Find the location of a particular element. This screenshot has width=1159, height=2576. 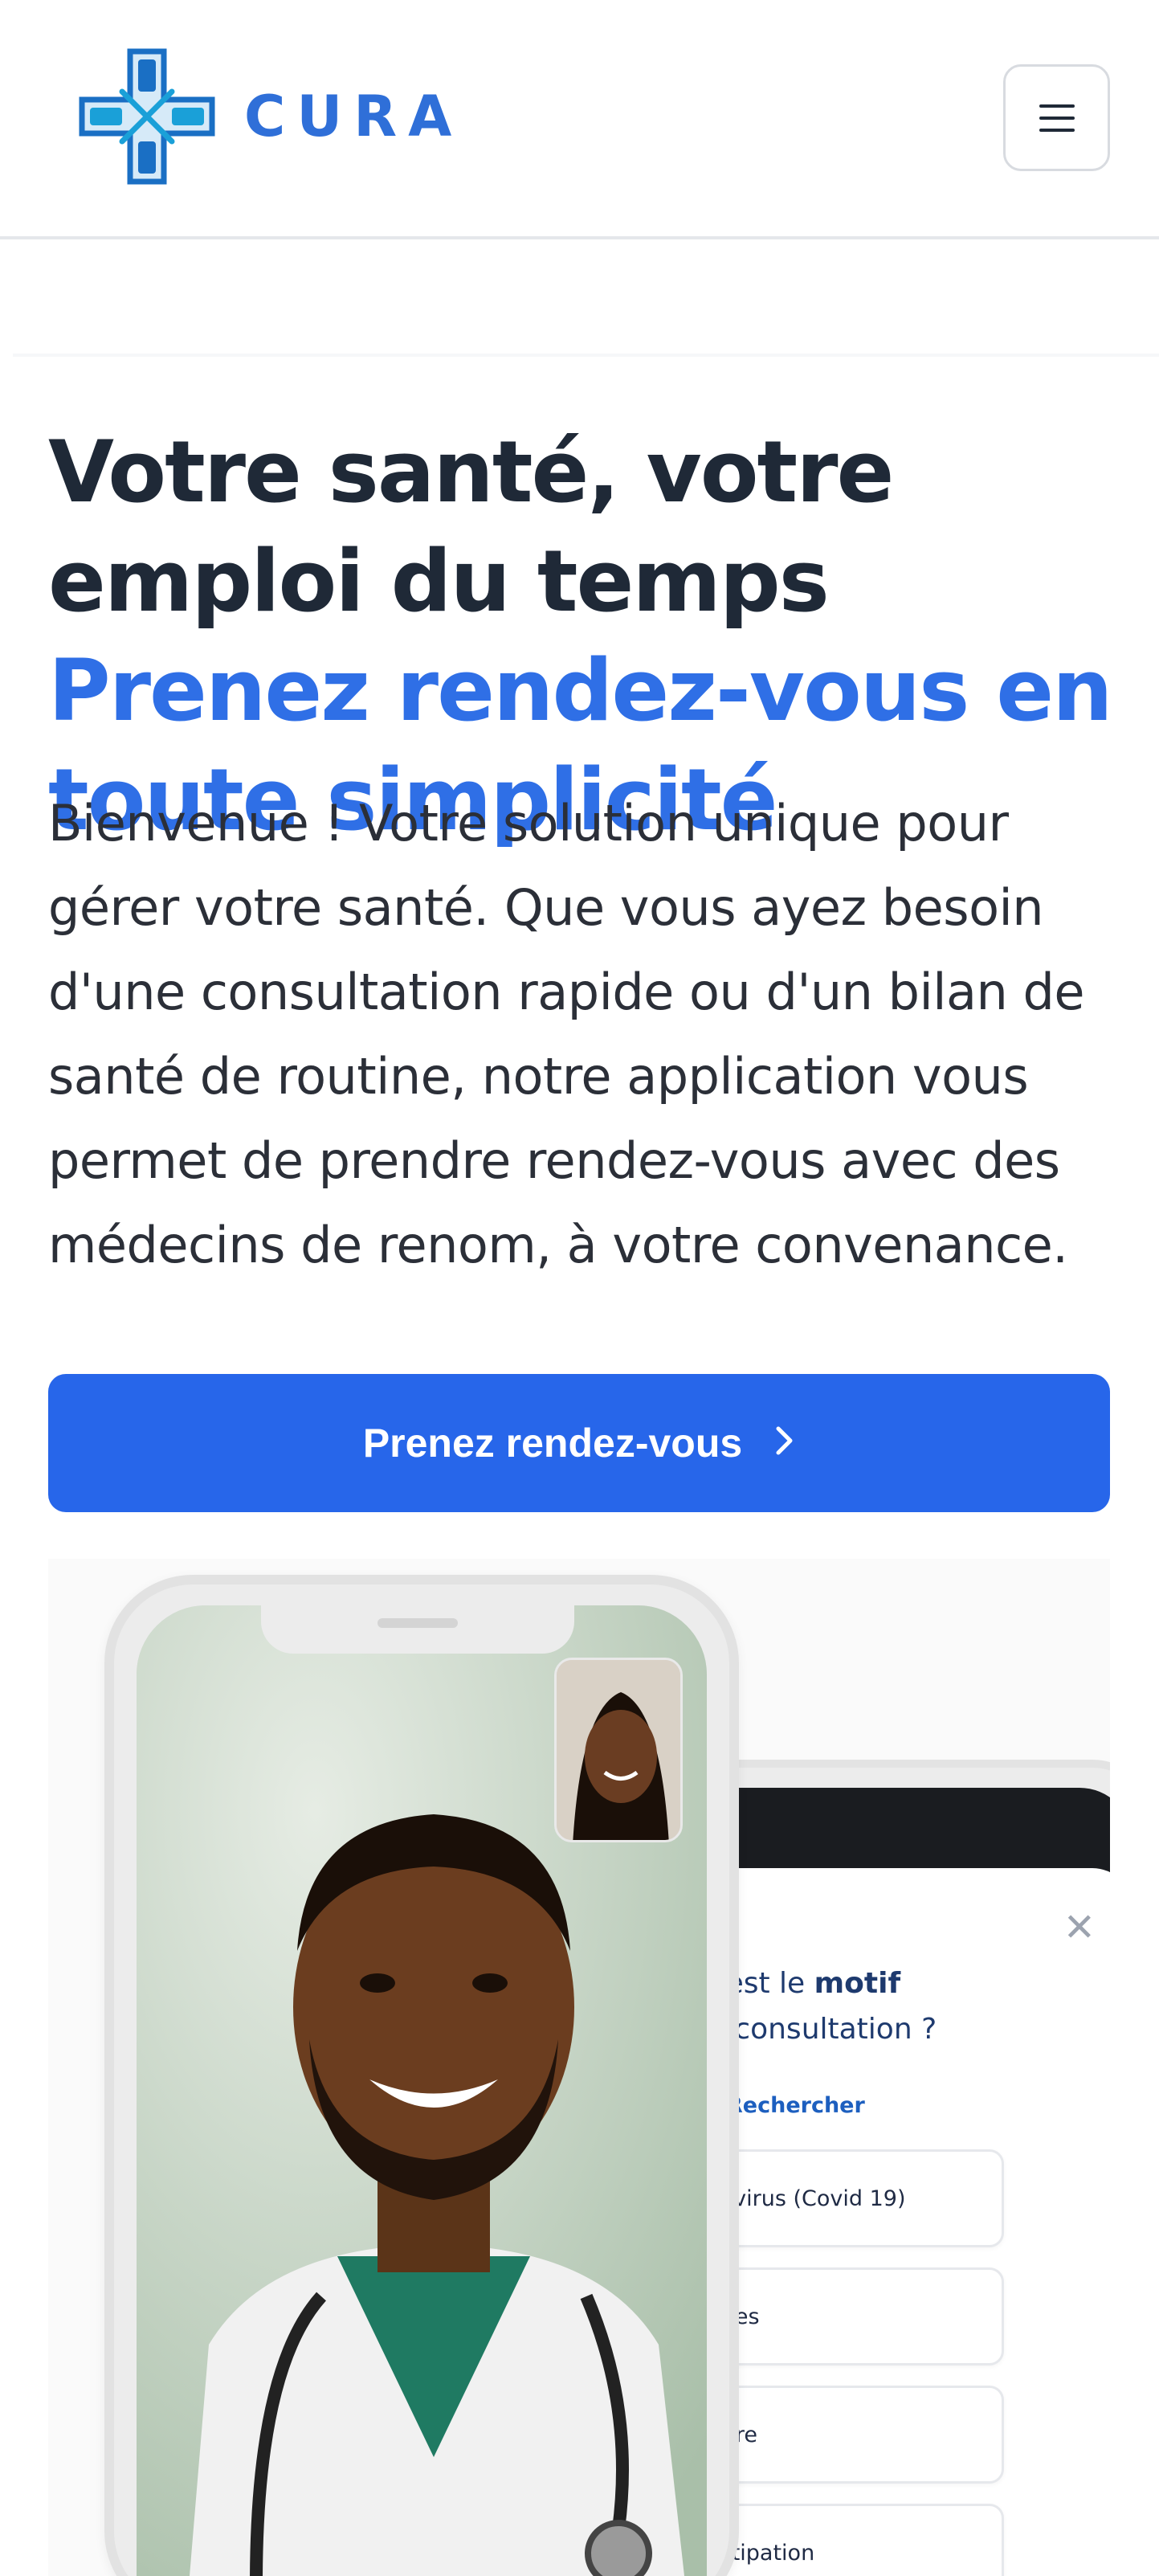

site-header: CURA is located at coordinates (579, 119).